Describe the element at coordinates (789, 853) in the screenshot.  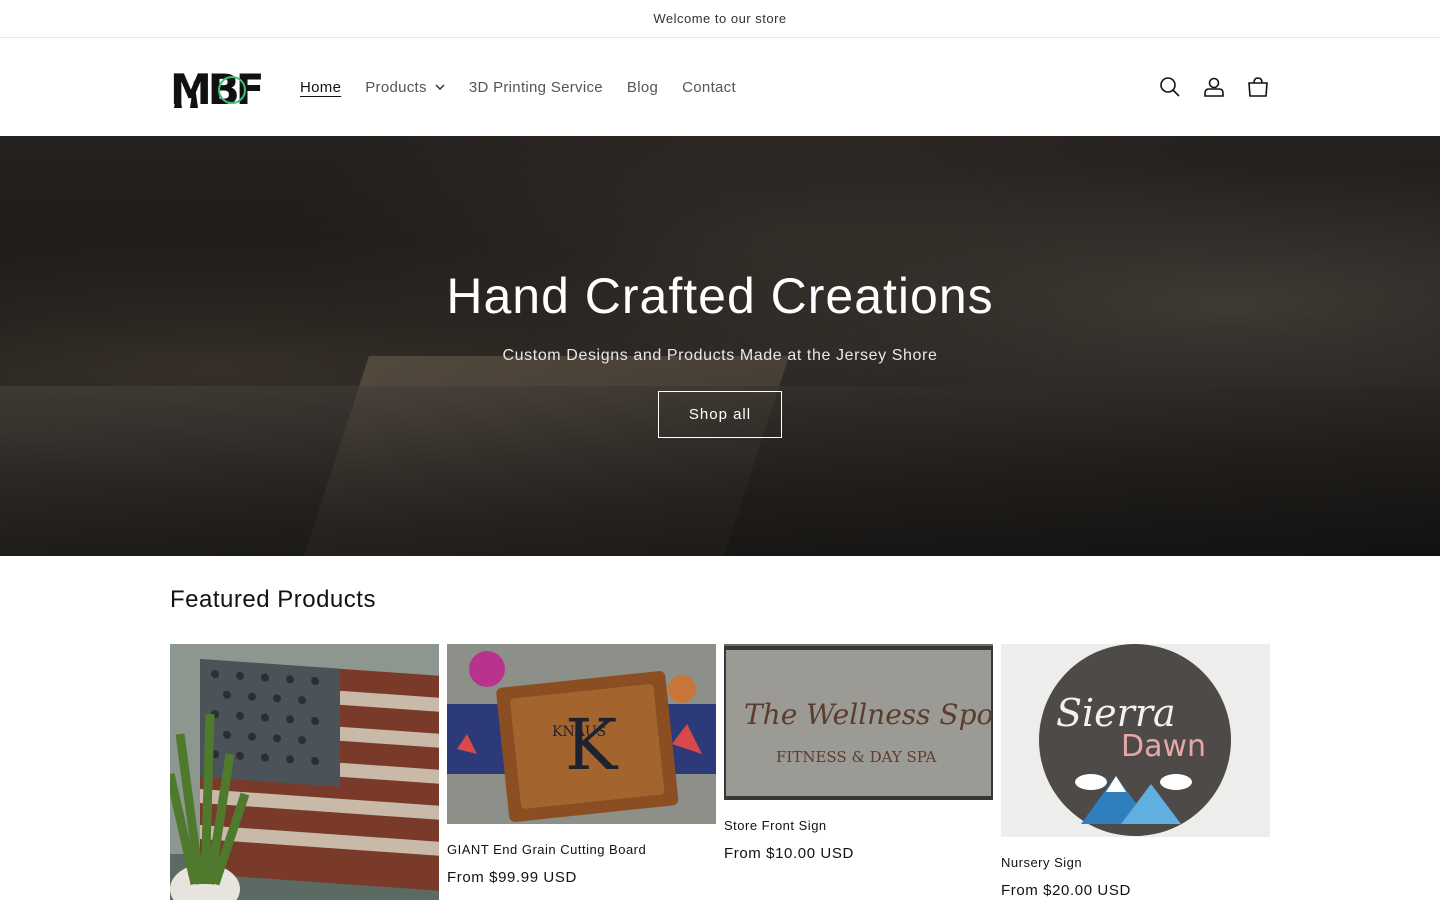
I see `product-price: From $10.00 USD` at that location.